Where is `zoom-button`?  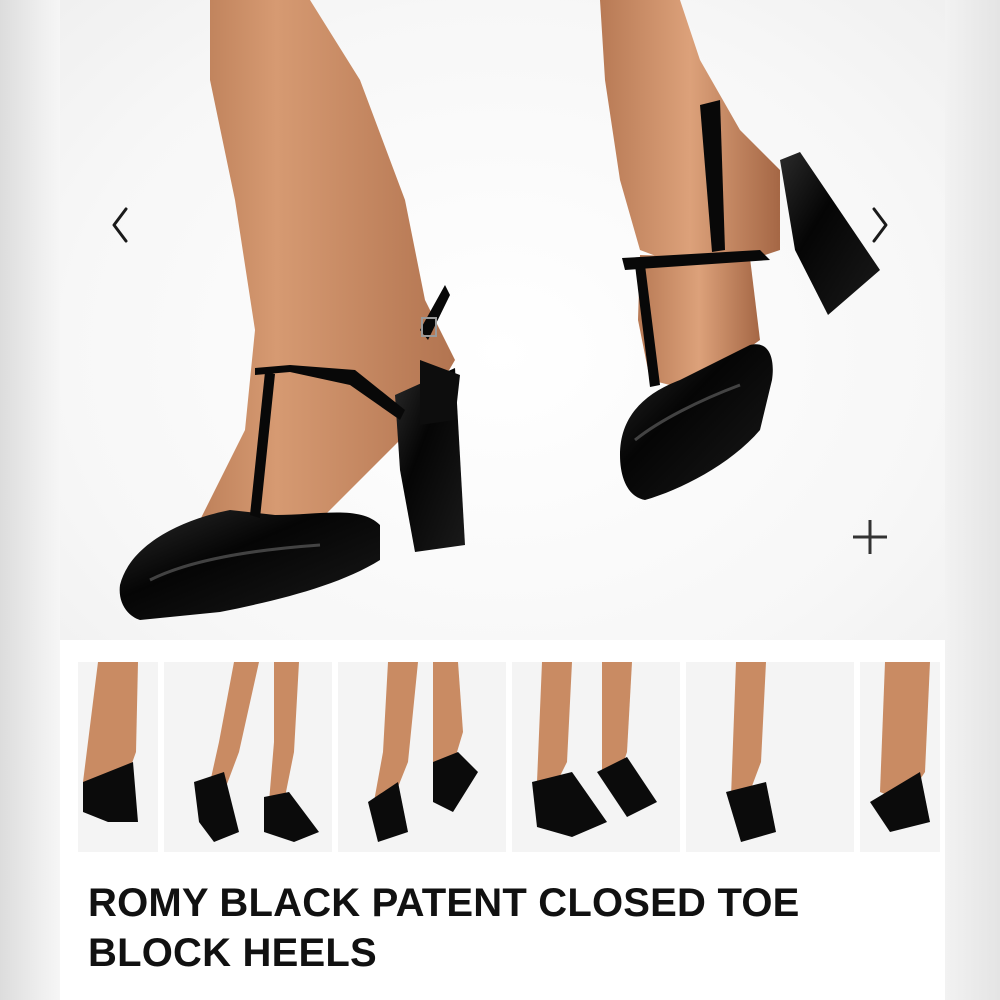 zoom-button is located at coordinates (870, 537).